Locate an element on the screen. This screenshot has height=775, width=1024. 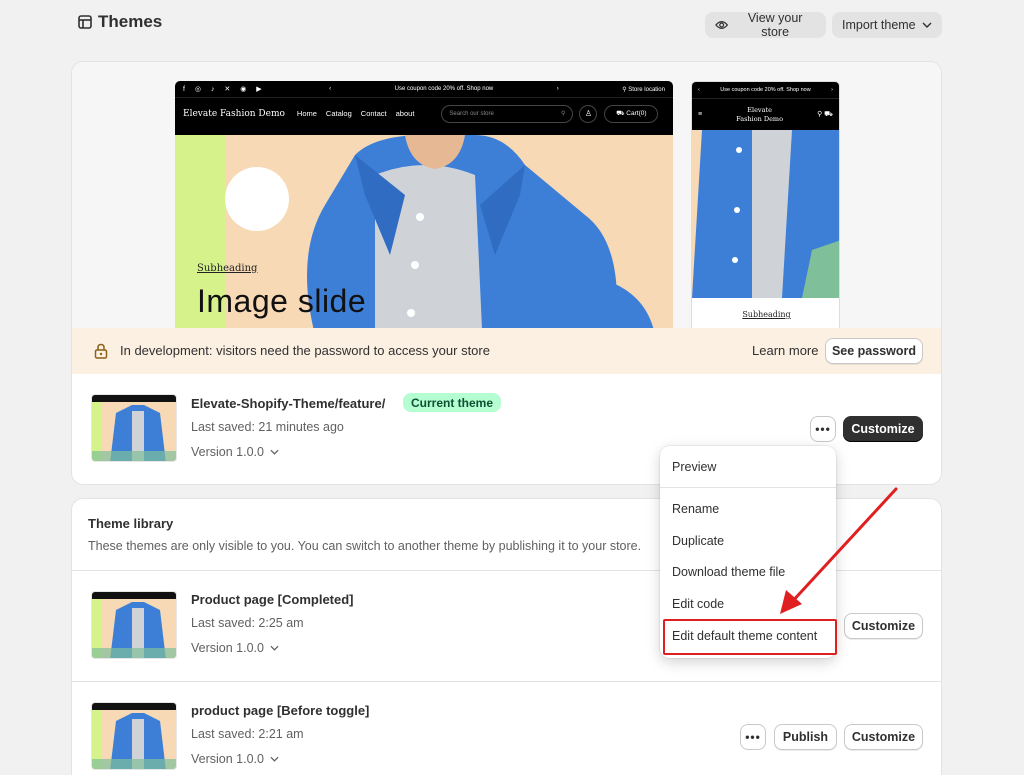
learn-more-link: Learn more is located at coordinates (785, 350).